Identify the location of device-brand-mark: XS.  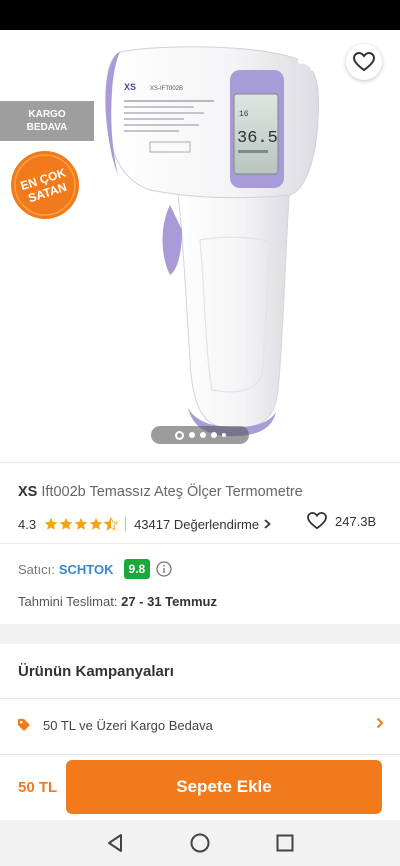
(130, 87).